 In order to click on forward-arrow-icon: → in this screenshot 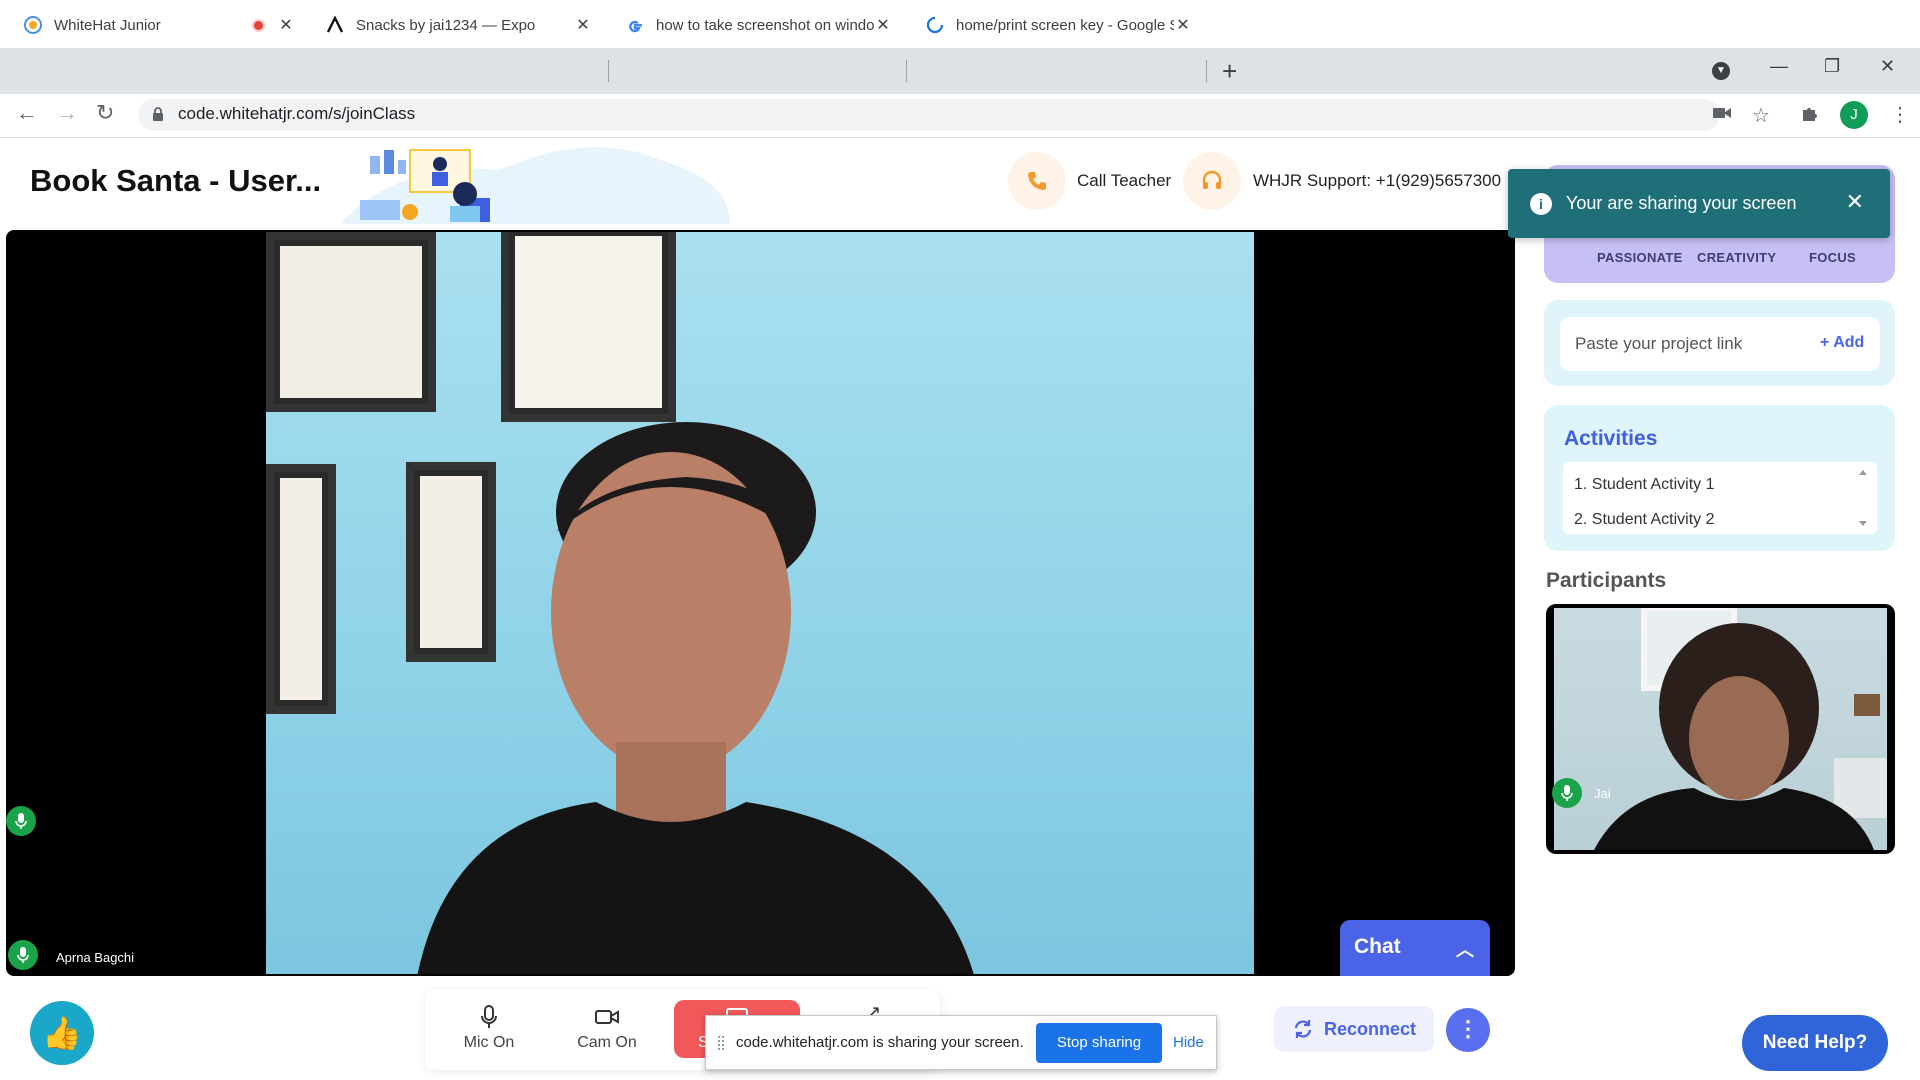, I will do `click(67, 113)`.